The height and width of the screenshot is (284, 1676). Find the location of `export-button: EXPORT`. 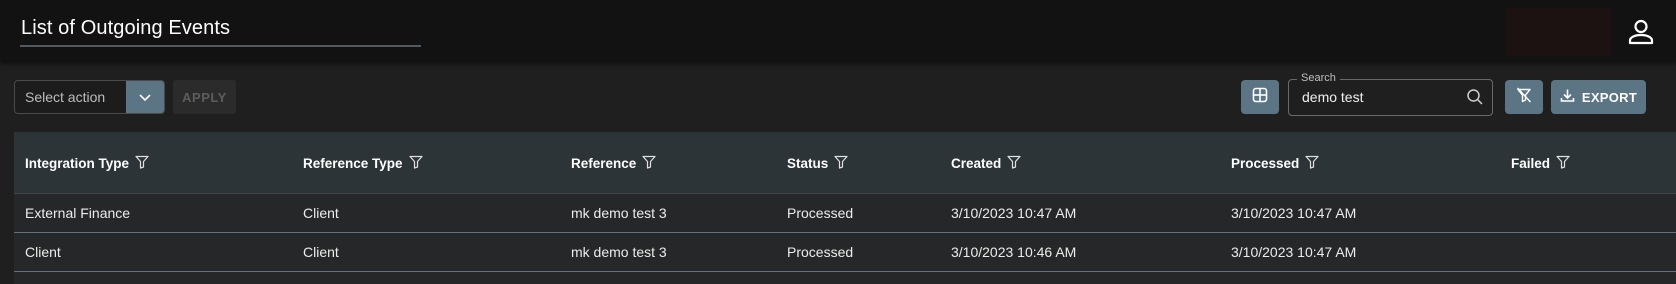

export-button: EXPORT is located at coordinates (1598, 97).